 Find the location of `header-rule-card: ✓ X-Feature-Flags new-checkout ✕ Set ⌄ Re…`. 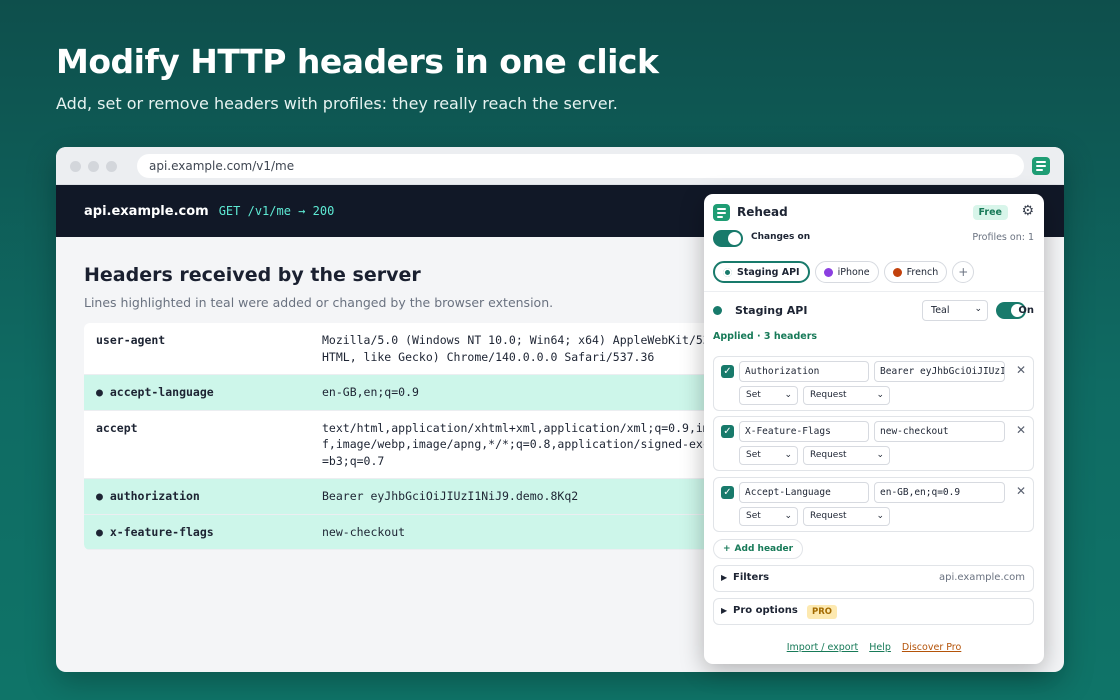

header-rule-card: ✓ X-Feature-Flags new-checkout ✕ Set ⌄ Re… is located at coordinates (873, 443).